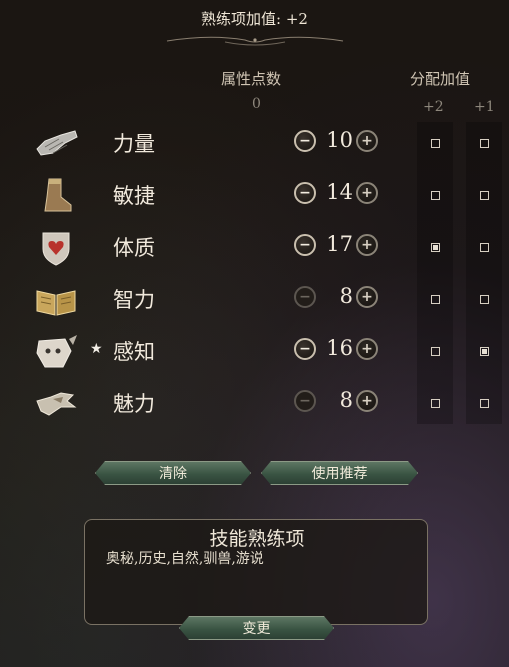 This screenshot has width=509, height=667. What do you see at coordinates (484, 107) in the screenshot?
I see `bonus-plus1-header: +1` at bounding box center [484, 107].